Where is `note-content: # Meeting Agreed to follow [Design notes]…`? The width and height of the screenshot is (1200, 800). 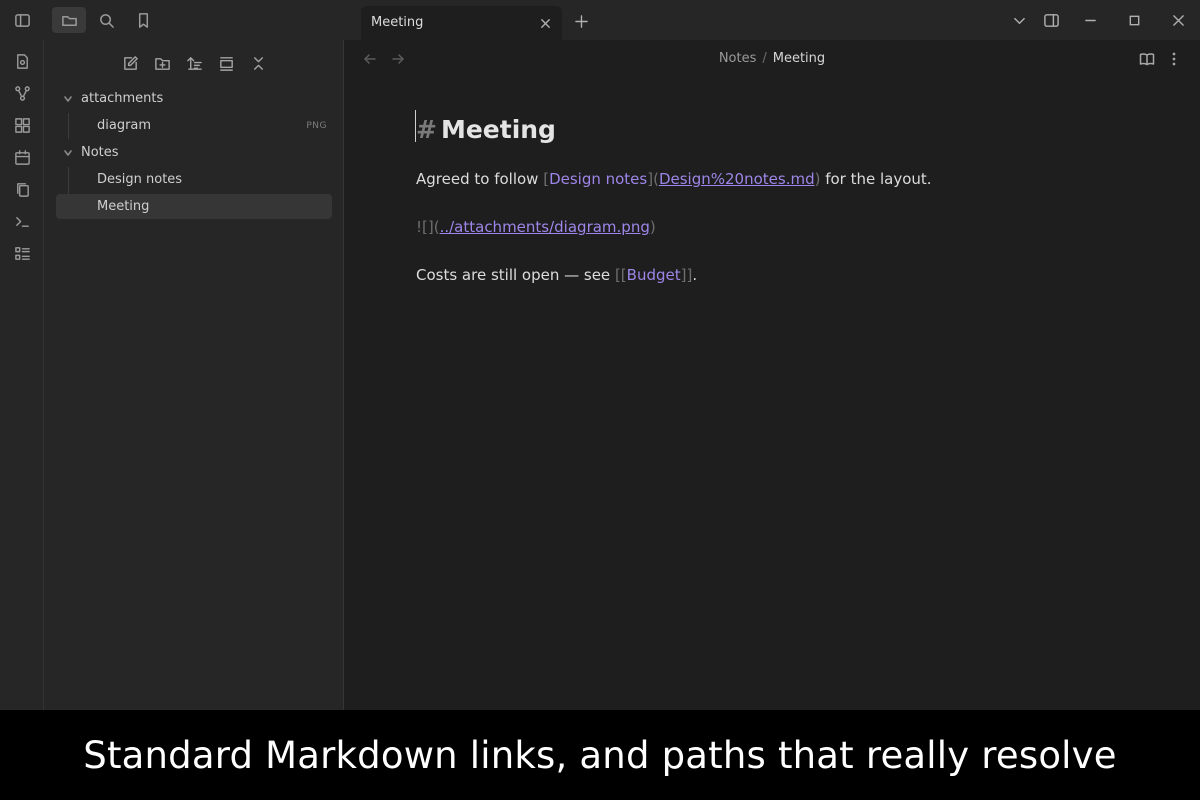
note-content: # Meeting Agreed to follow [Design notes]… is located at coordinates (776, 198).